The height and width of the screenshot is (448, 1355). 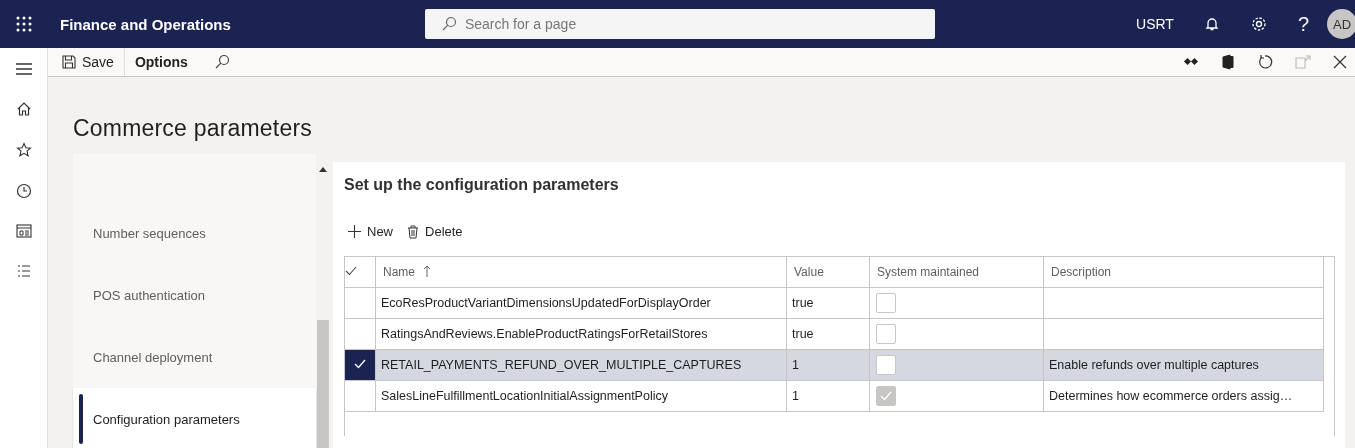 What do you see at coordinates (1228, 62) in the screenshot?
I see `office-icon` at bounding box center [1228, 62].